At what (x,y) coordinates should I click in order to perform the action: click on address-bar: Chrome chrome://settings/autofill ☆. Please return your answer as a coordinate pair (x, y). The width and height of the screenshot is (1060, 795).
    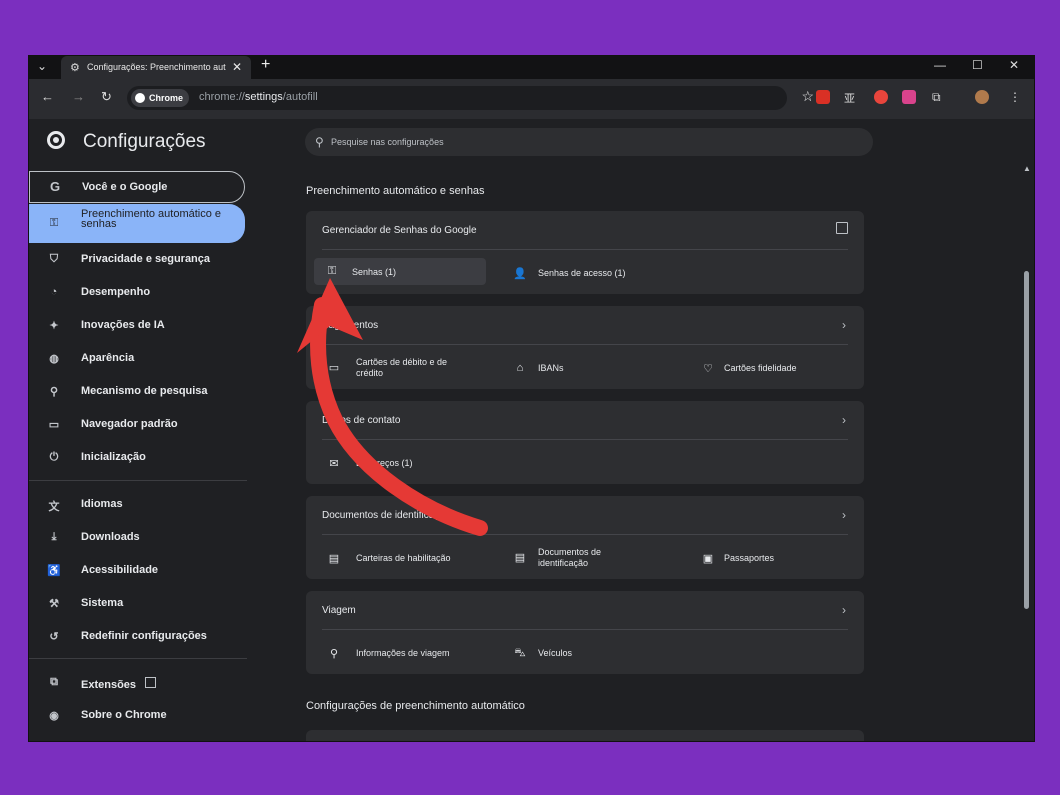
    Looking at the image, I should click on (470, 98).